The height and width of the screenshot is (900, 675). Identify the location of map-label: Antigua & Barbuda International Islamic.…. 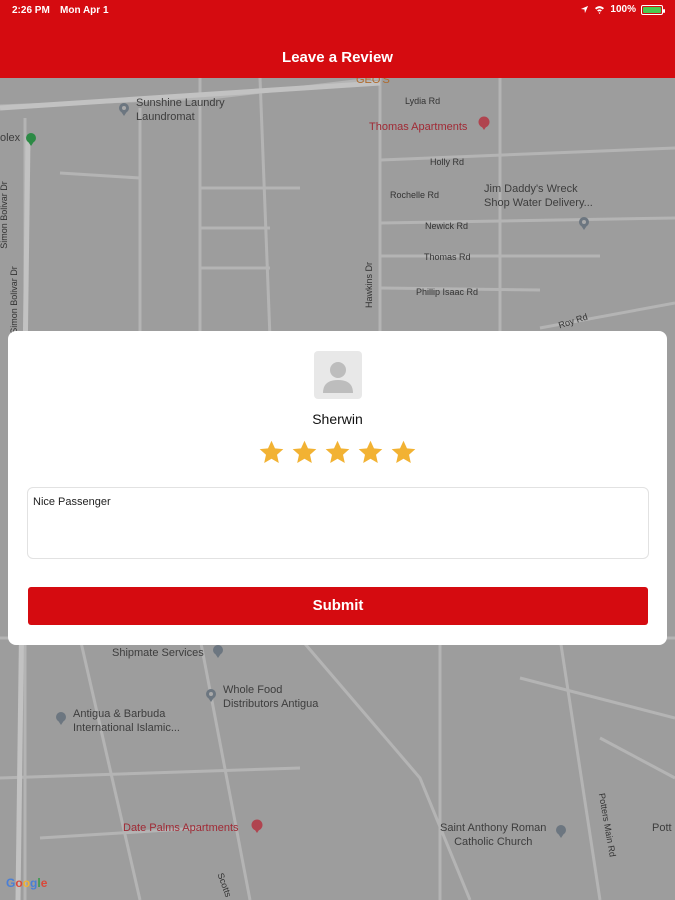
(126, 721).